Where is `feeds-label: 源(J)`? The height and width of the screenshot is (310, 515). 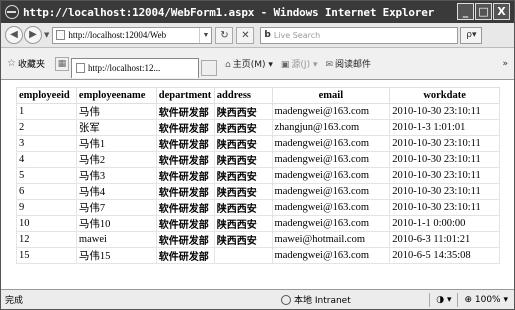 feeds-label: 源(J) is located at coordinates (301, 65).